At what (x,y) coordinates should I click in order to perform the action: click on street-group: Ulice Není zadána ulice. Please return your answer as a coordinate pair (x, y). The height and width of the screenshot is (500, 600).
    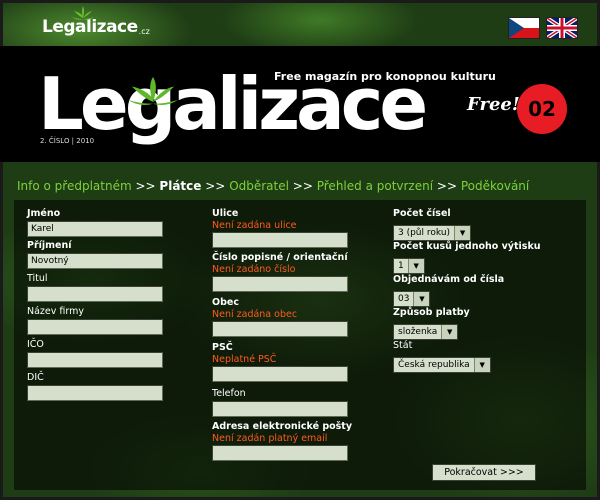
    Looking at the image, I should click on (280, 228).